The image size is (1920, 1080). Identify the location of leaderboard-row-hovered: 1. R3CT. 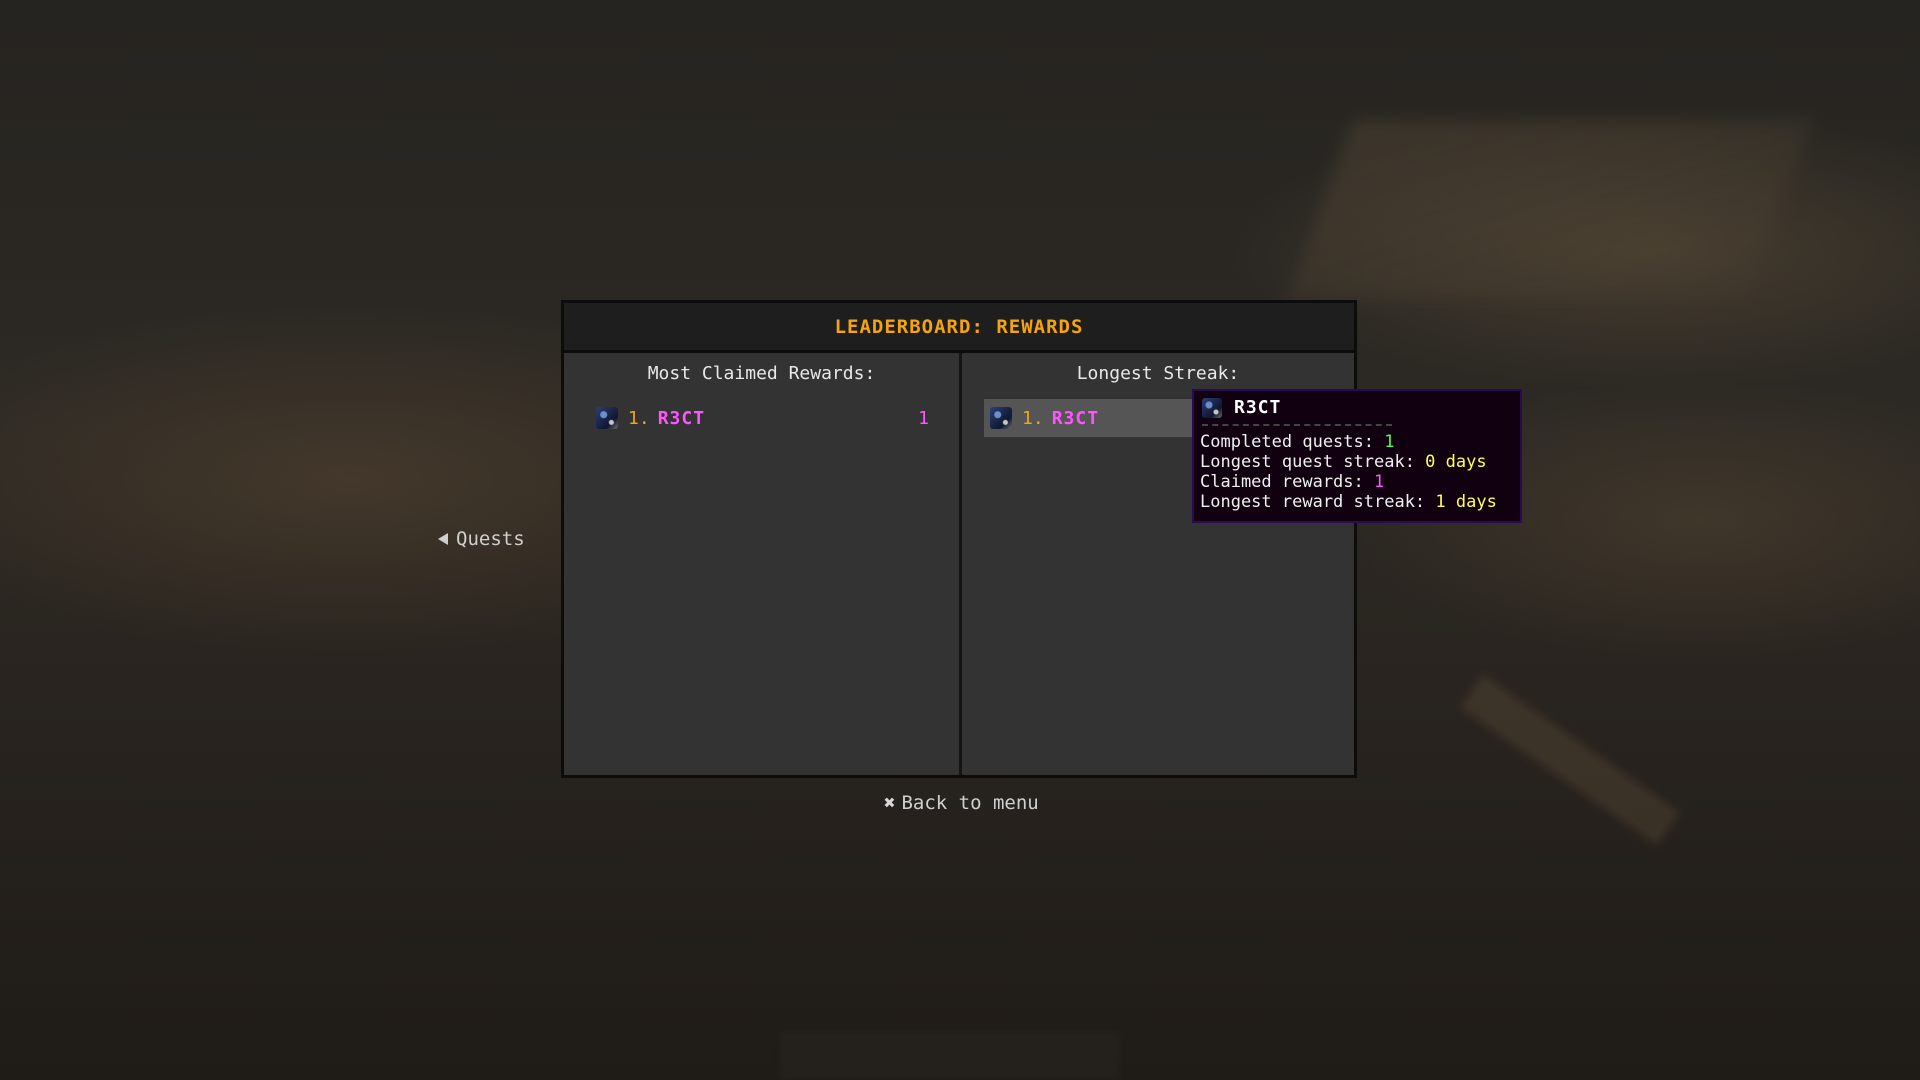
(1099, 418).